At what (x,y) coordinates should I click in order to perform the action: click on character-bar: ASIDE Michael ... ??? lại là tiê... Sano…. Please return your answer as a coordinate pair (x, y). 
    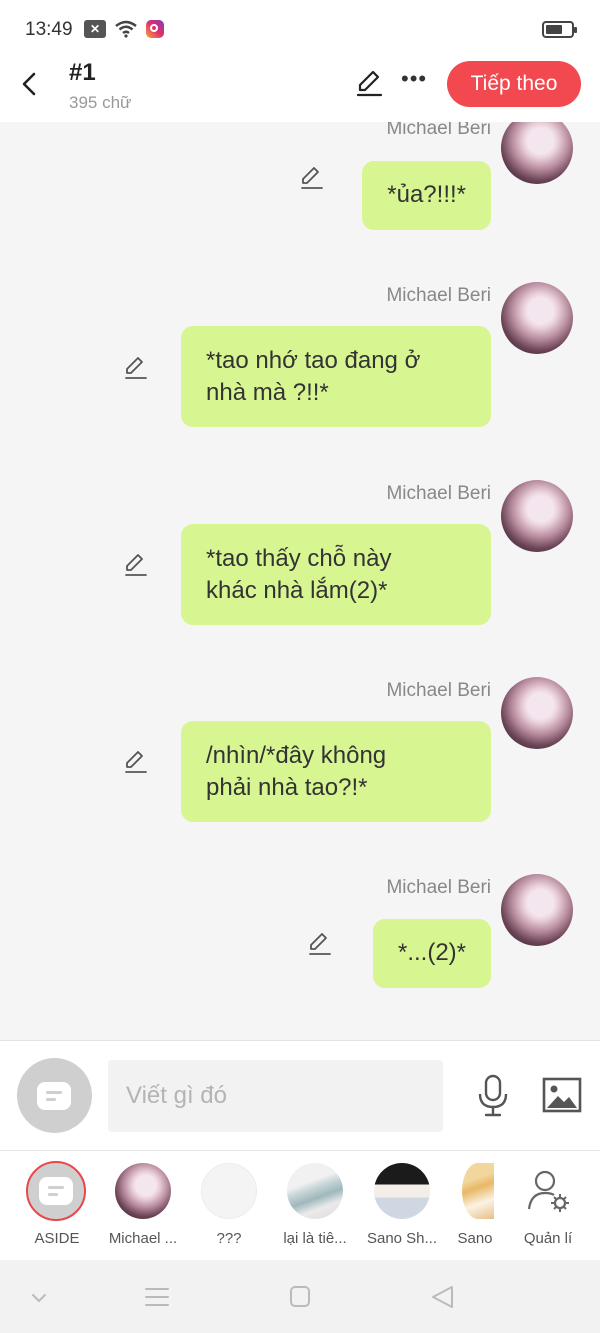
    Looking at the image, I should click on (300, 1205).